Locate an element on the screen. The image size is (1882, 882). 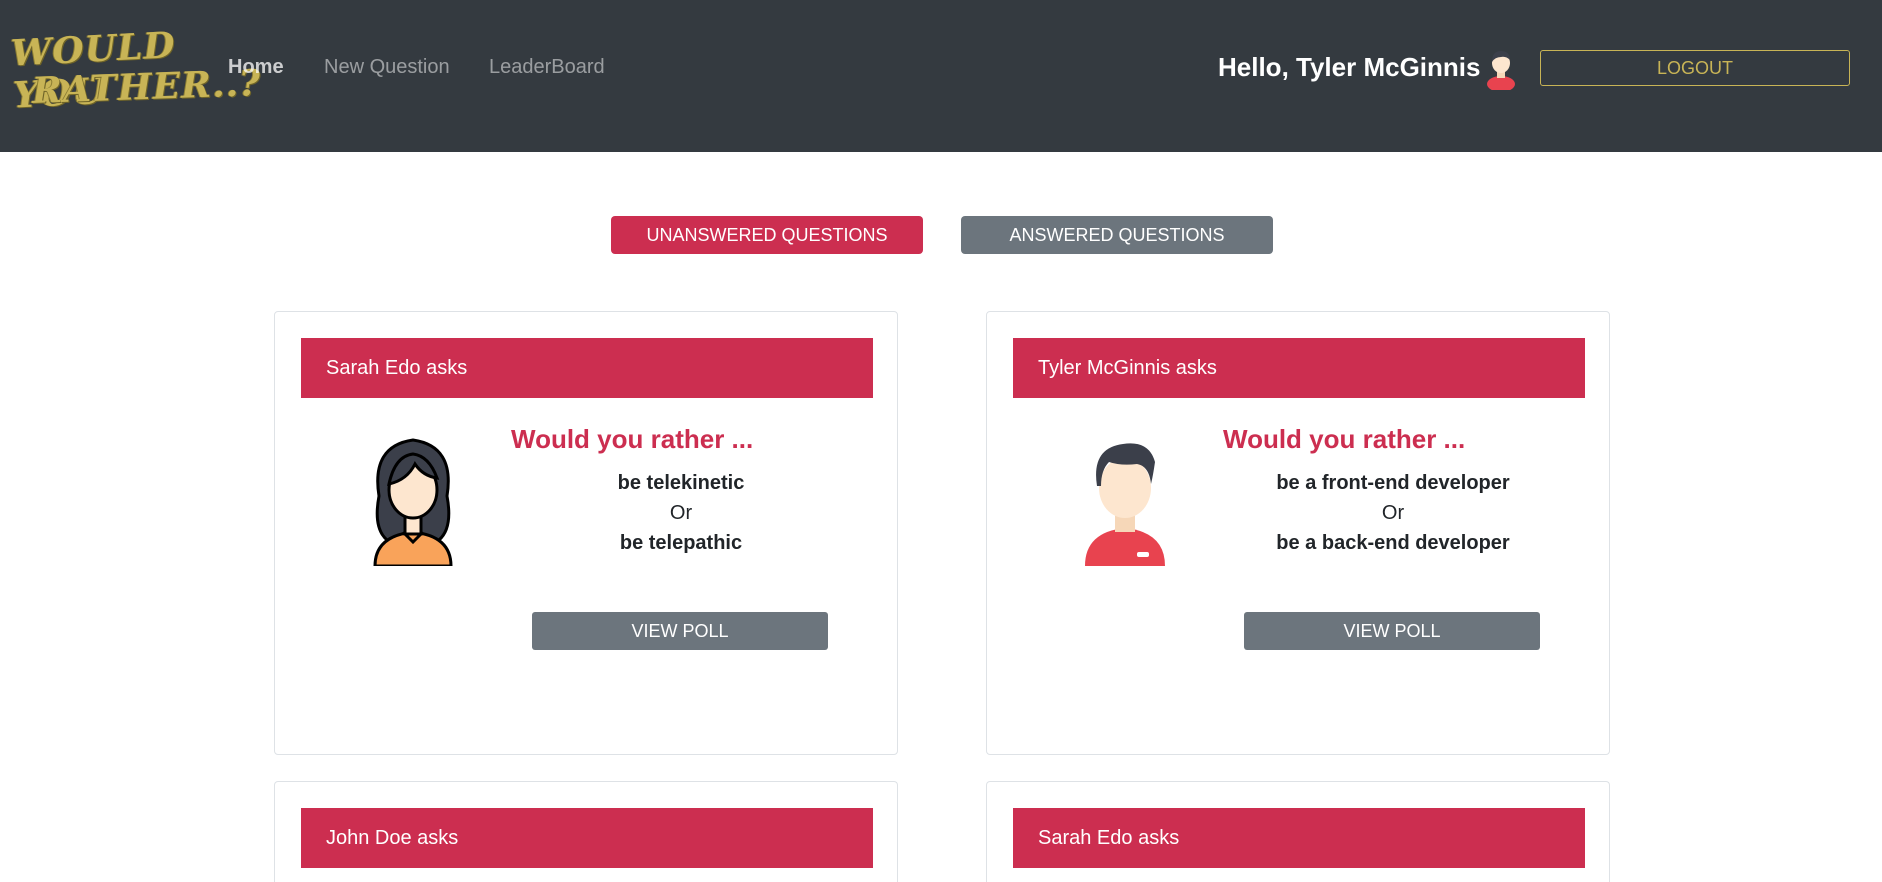
option-two-text: be telepathic is located at coordinates (681, 543).